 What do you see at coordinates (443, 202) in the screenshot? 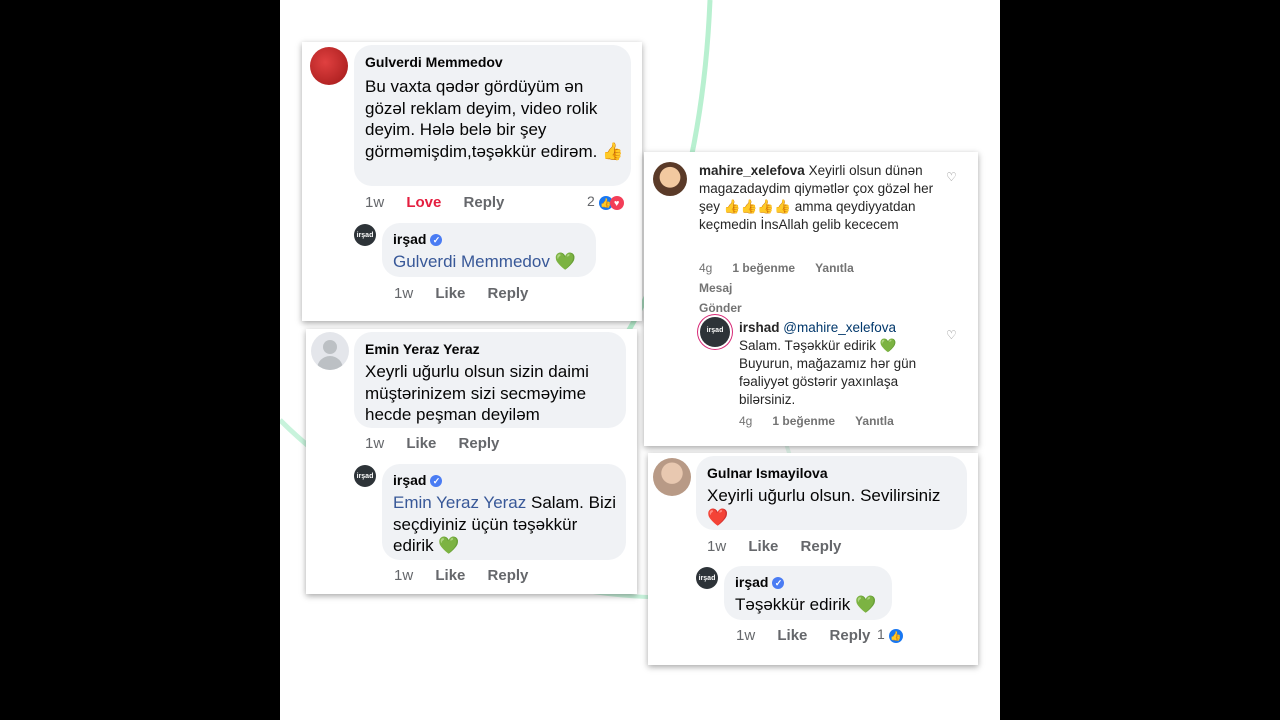
I see `comment-actions: 1w Love Reply` at bounding box center [443, 202].